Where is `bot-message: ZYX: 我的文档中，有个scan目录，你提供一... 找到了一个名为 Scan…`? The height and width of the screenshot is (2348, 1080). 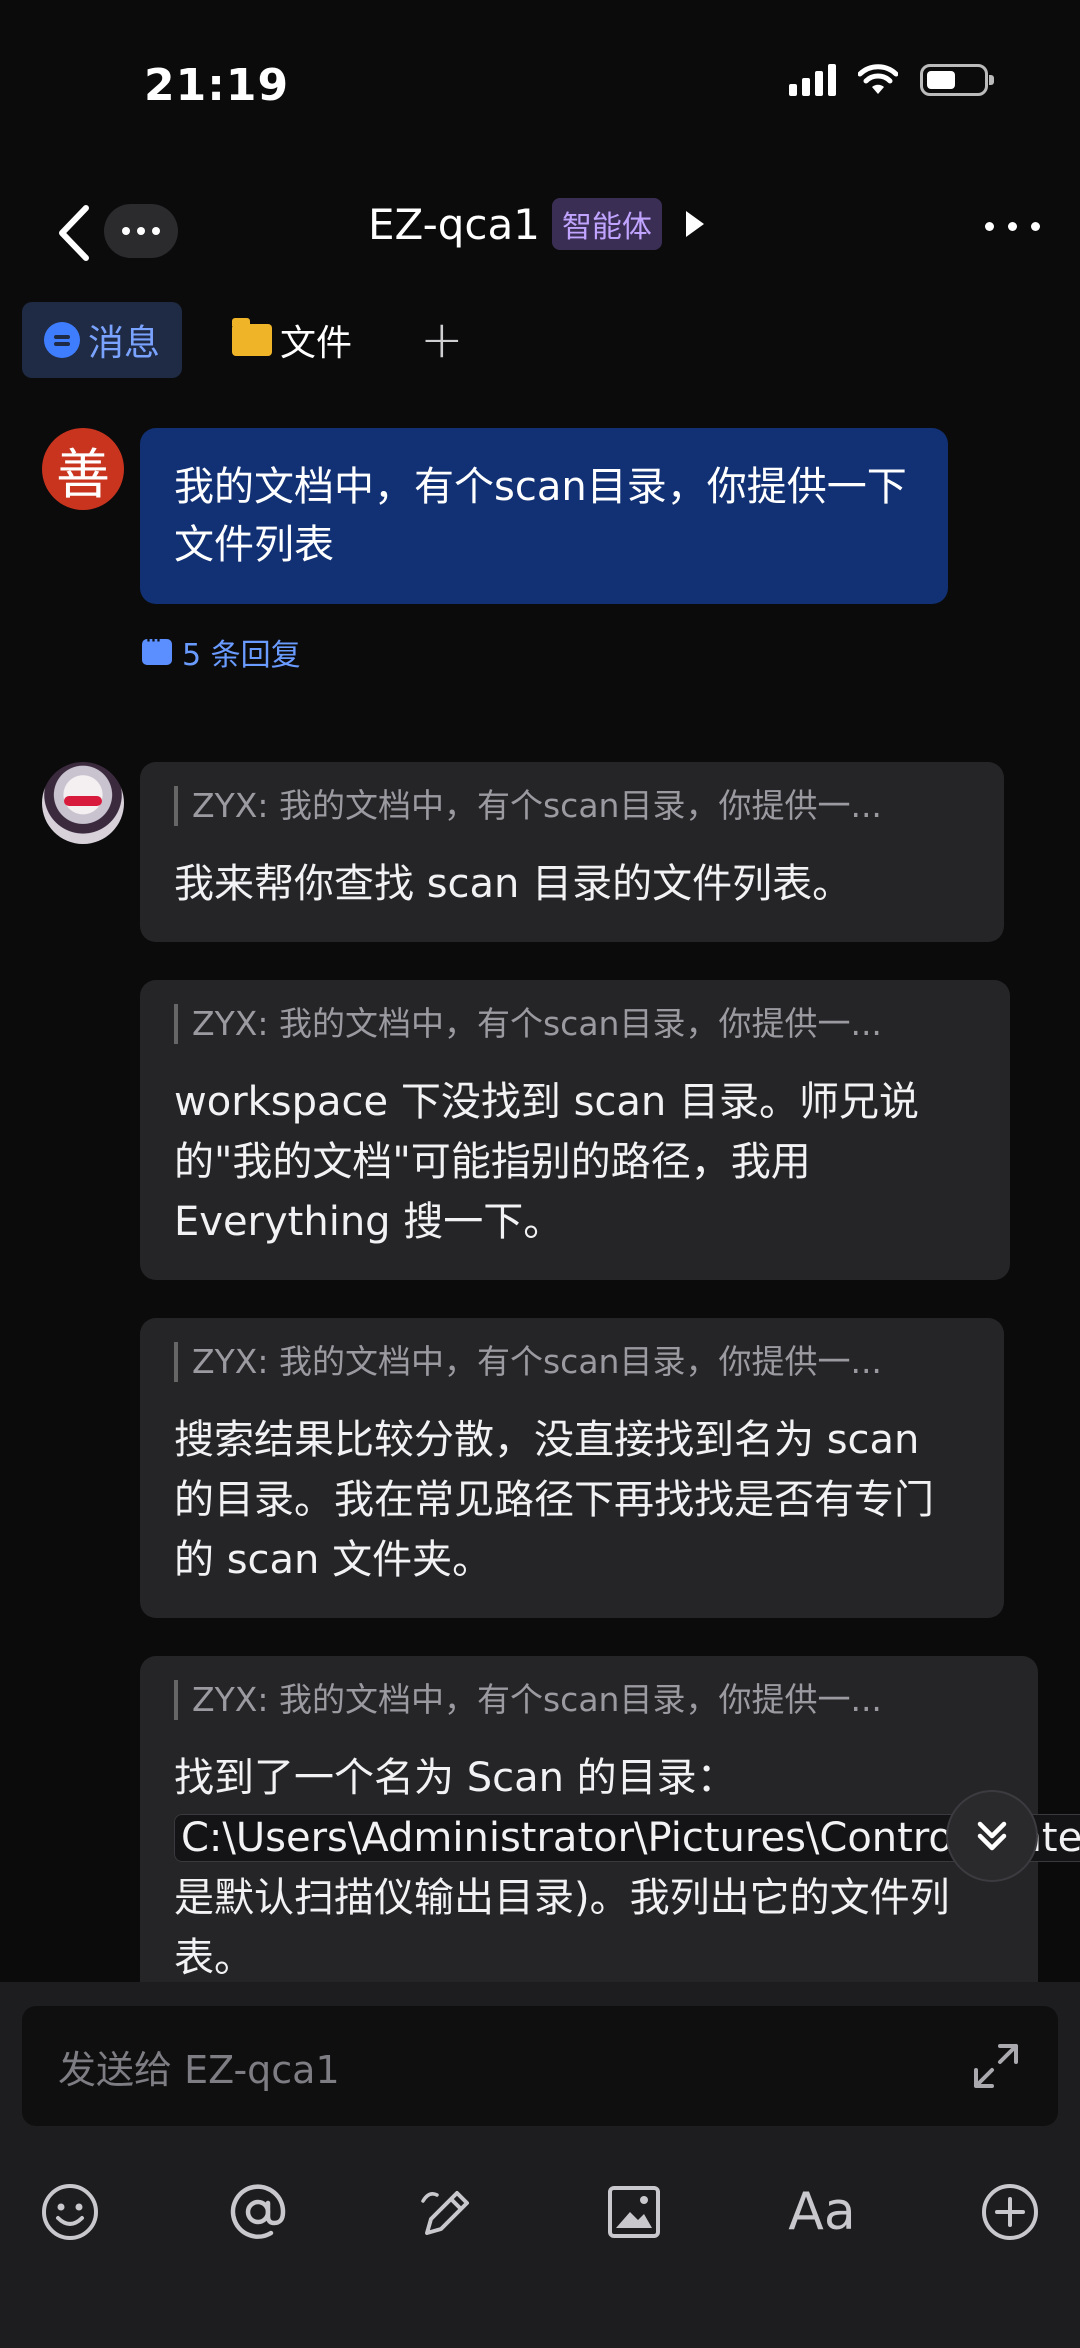
bot-message: ZYX: 我的文档中，有个scan目录，你提供一... 找到了一个名为 Scan… is located at coordinates (610, 1819).